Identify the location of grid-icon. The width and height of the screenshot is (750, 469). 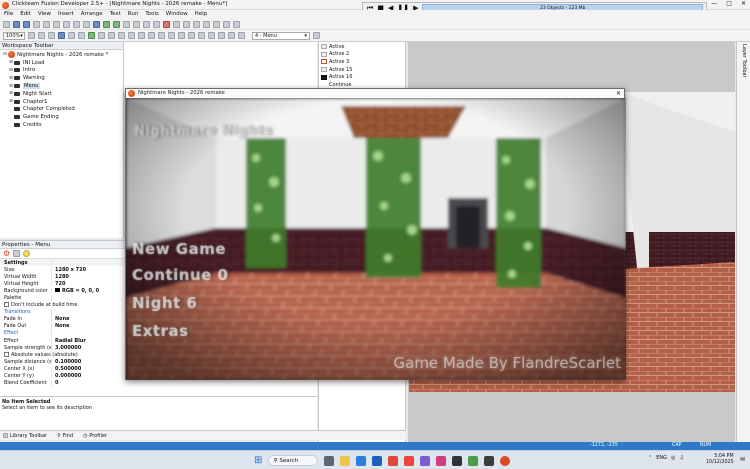
(111, 35).